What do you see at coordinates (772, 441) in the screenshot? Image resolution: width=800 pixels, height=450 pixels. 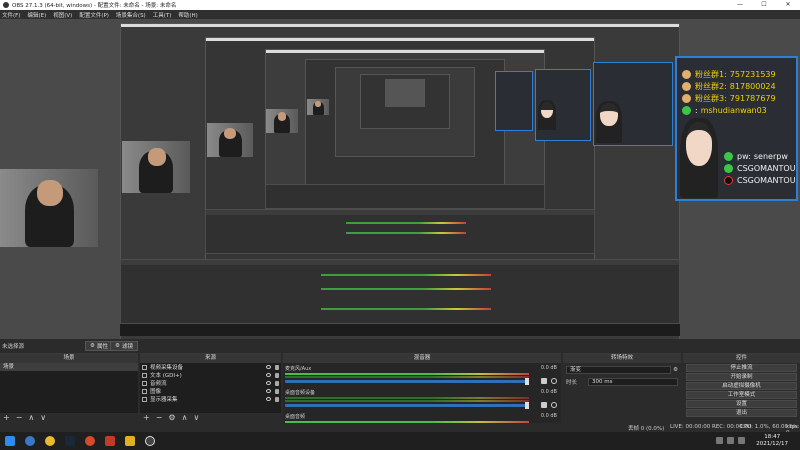 I see `taskbar-clock: 18:47 2021/12/17` at bounding box center [772, 441].